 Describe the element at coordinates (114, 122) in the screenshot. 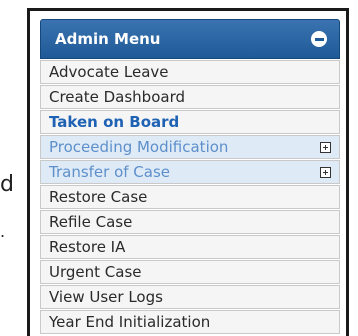

I see `menu-item-label: Taken on Board` at that location.